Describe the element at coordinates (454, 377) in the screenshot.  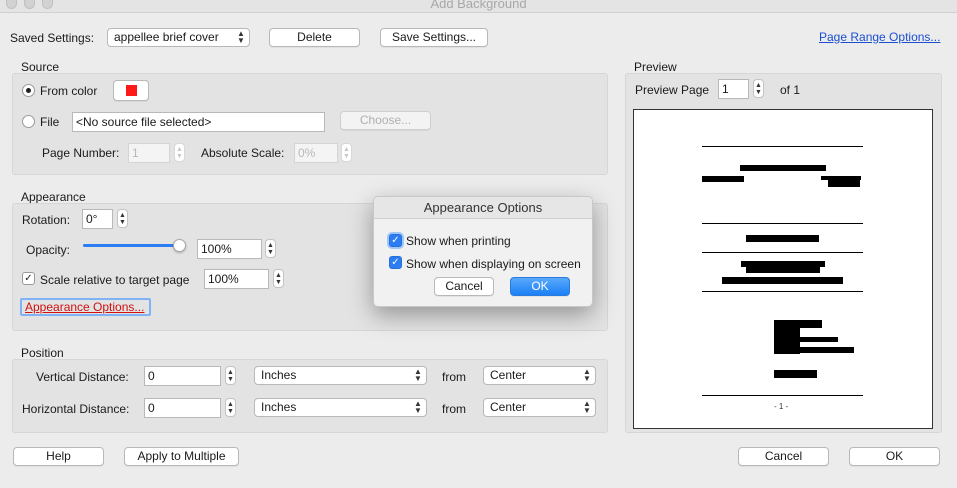
I see `vertical-from-label: from` at that location.